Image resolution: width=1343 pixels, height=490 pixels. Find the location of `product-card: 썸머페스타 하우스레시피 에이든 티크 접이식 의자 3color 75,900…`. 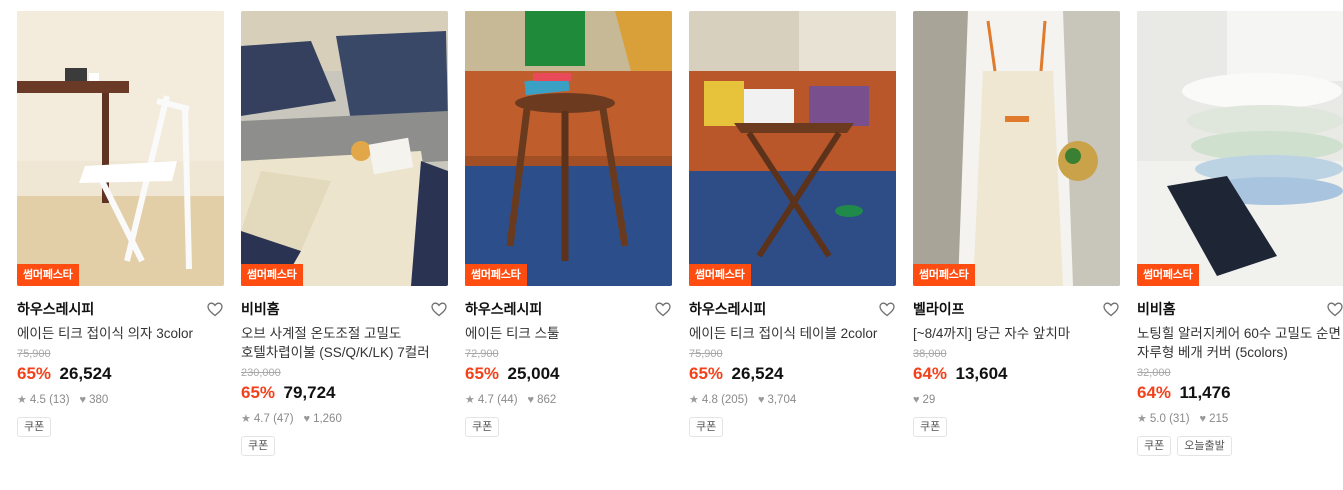

product-card: 썸머페스타 하우스레시피 에이든 티크 접이식 의자 3color 75,900… is located at coordinates (120, 224).